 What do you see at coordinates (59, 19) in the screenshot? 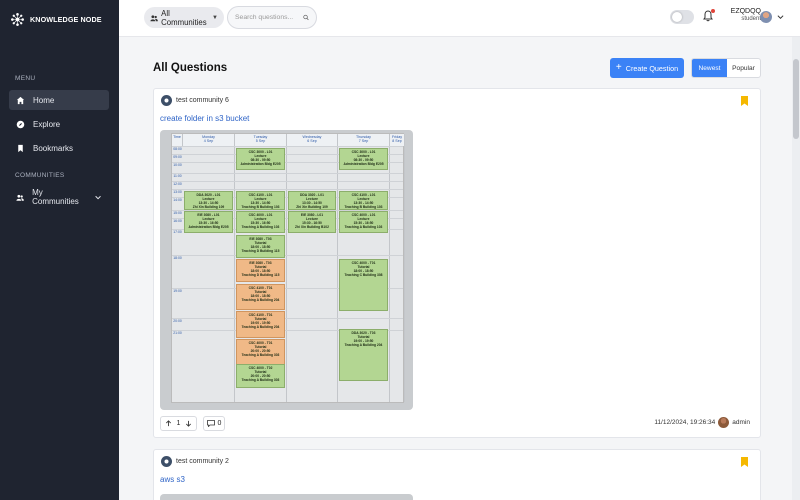
I see `brand: KNOWLEDGE NODE` at bounding box center [59, 19].